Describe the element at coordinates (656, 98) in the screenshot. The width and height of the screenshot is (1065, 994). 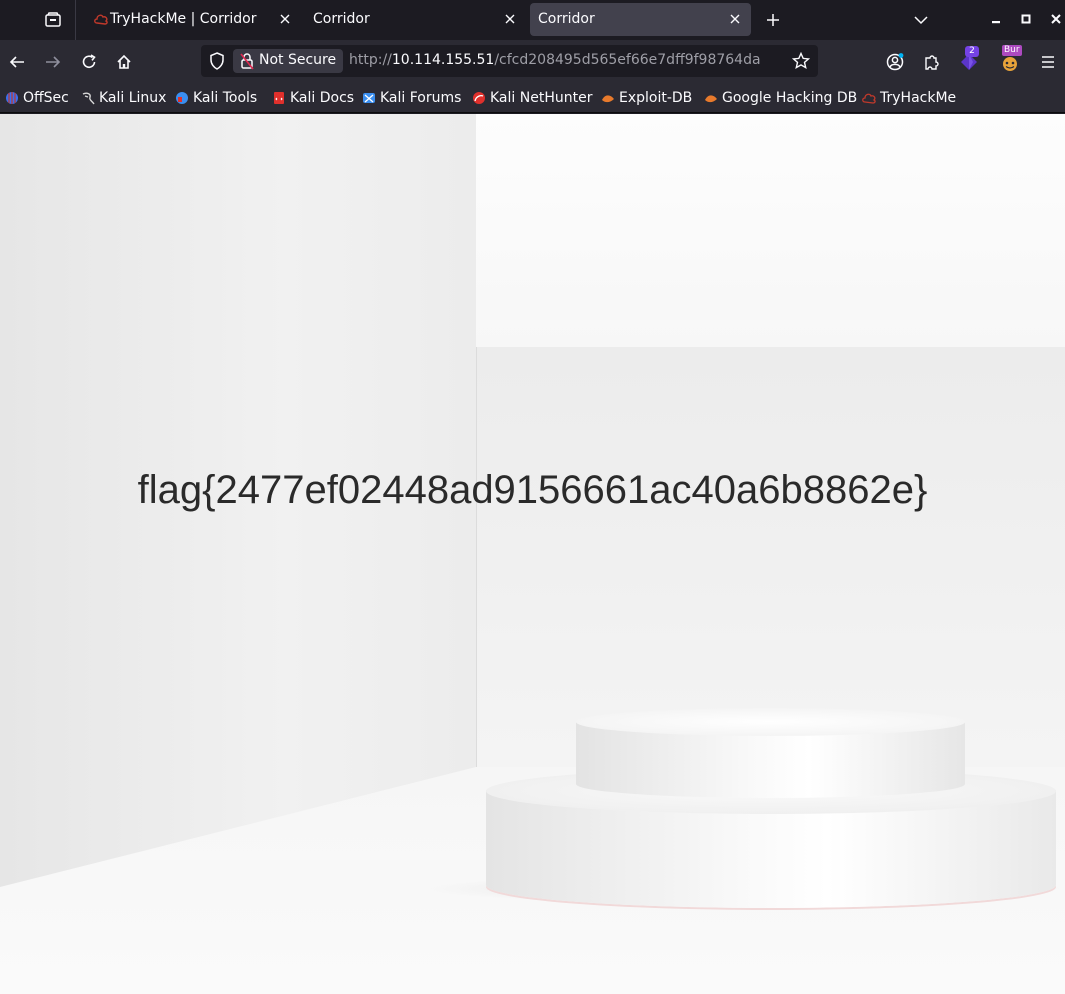
I see `bookmark-label: Exploit-DB` at that location.